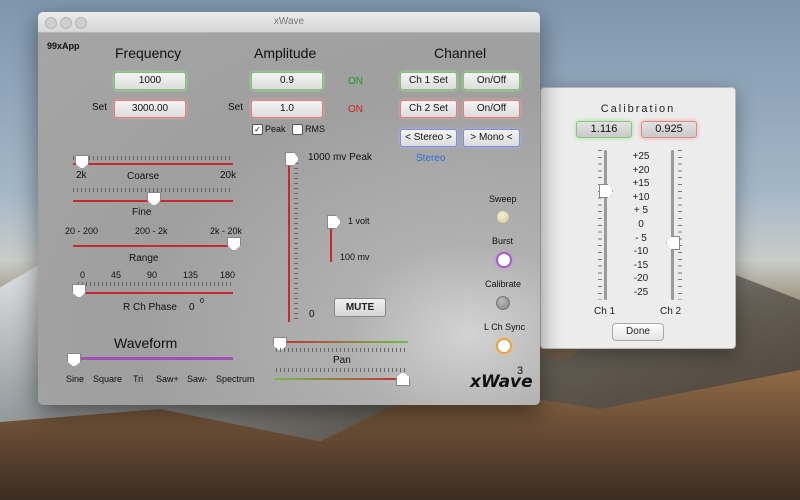 The height and width of the screenshot is (500, 800). What do you see at coordinates (289, 240) in the screenshot?
I see `amplitude-slider-track` at bounding box center [289, 240].